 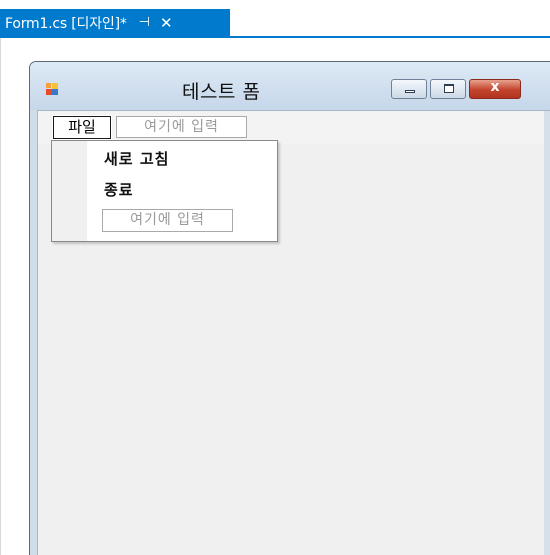 What do you see at coordinates (221, 92) in the screenshot?
I see `form-title: 테스트 폼` at bounding box center [221, 92].